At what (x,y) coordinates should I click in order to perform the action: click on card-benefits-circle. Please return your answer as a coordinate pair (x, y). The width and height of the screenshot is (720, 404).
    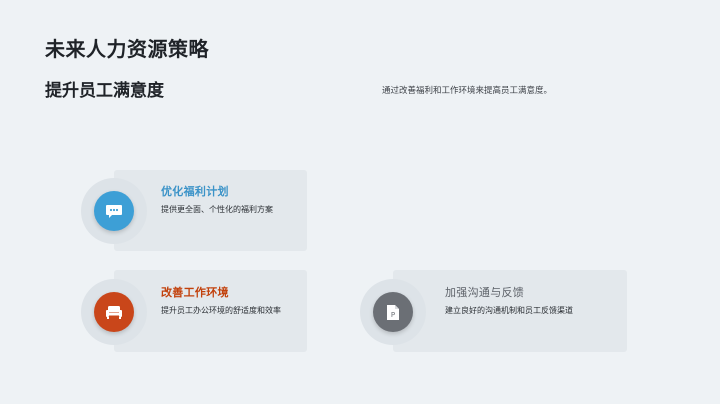
    Looking at the image, I should click on (114, 211).